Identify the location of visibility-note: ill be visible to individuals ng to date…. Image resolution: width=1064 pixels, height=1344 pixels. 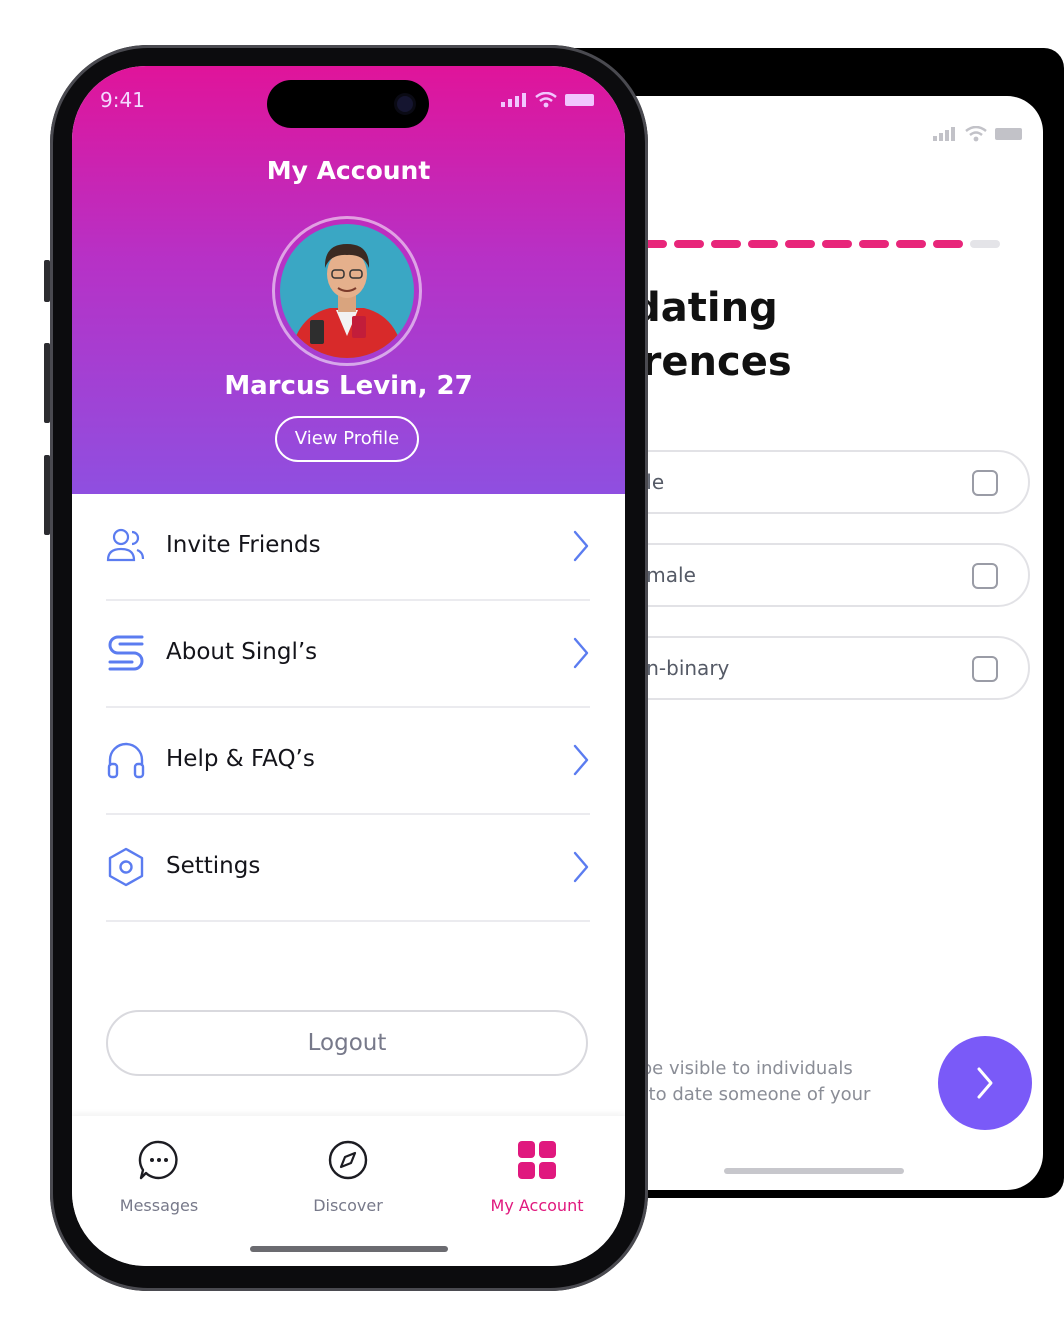
(745, 1094).